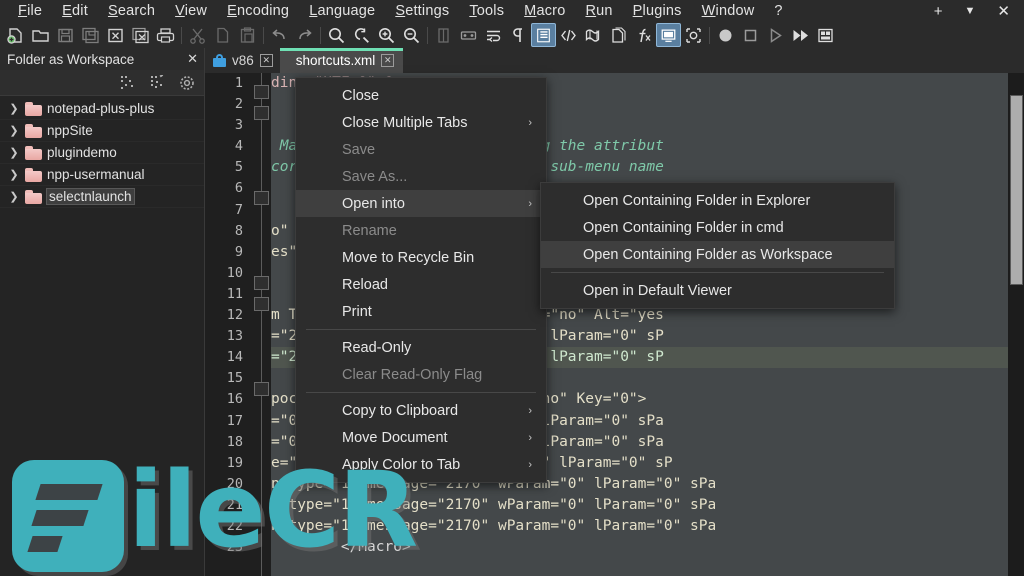 The height and width of the screenshot is (576, 1024). I want to click on new-file-icon, so click(15, 35).